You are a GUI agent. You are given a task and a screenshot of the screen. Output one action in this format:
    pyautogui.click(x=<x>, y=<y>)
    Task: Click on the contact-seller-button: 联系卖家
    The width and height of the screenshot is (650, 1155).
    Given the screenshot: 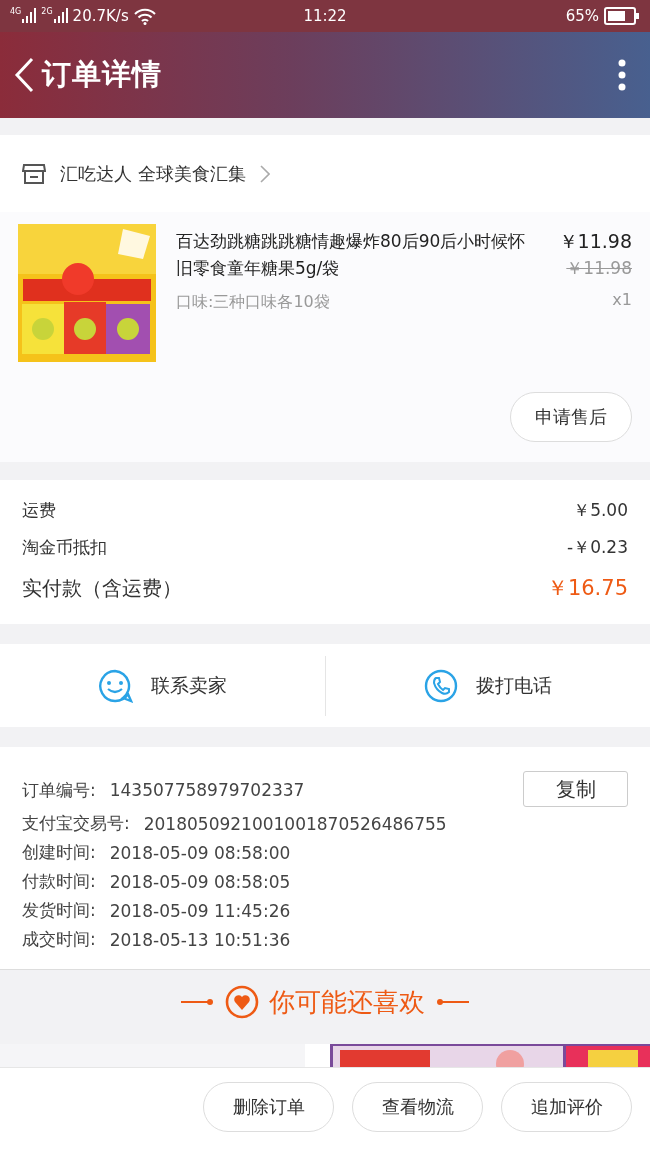 What is the action you would take?
    pyautogui.click(x=162, y=685)
    